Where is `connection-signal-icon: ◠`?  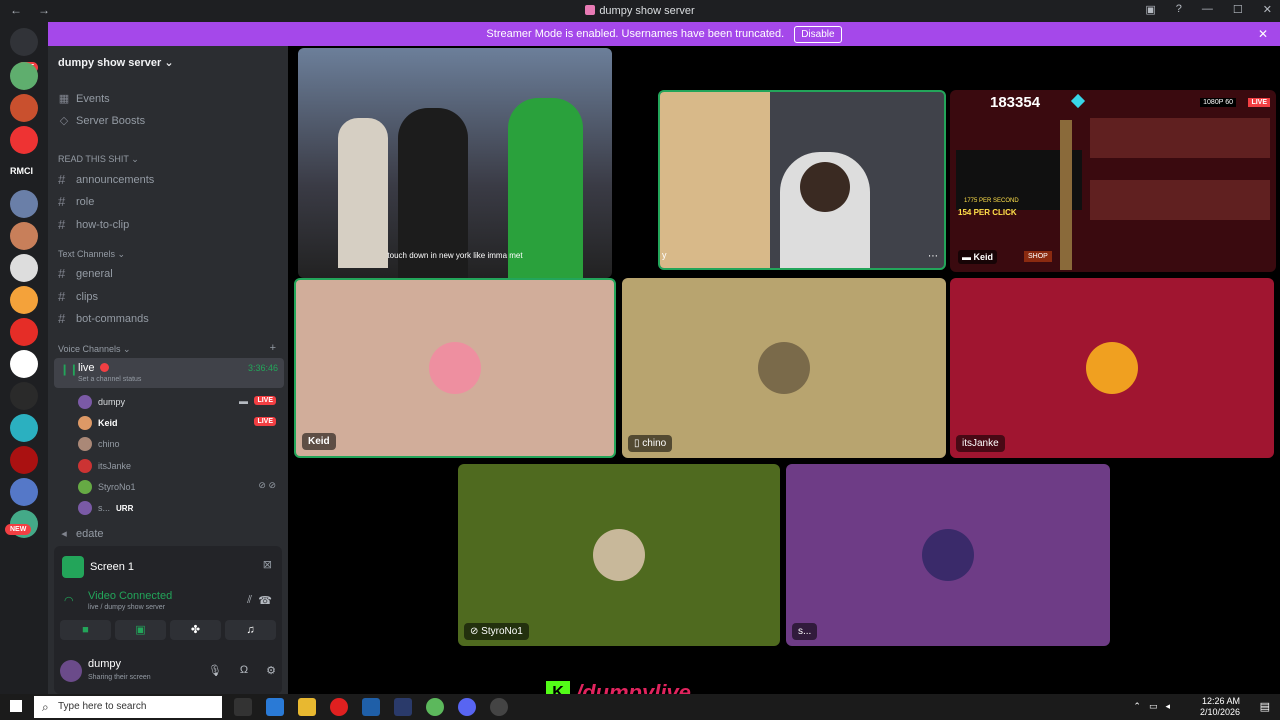 connection-signal-icon: ◠ is located at coordinates (69, 600).